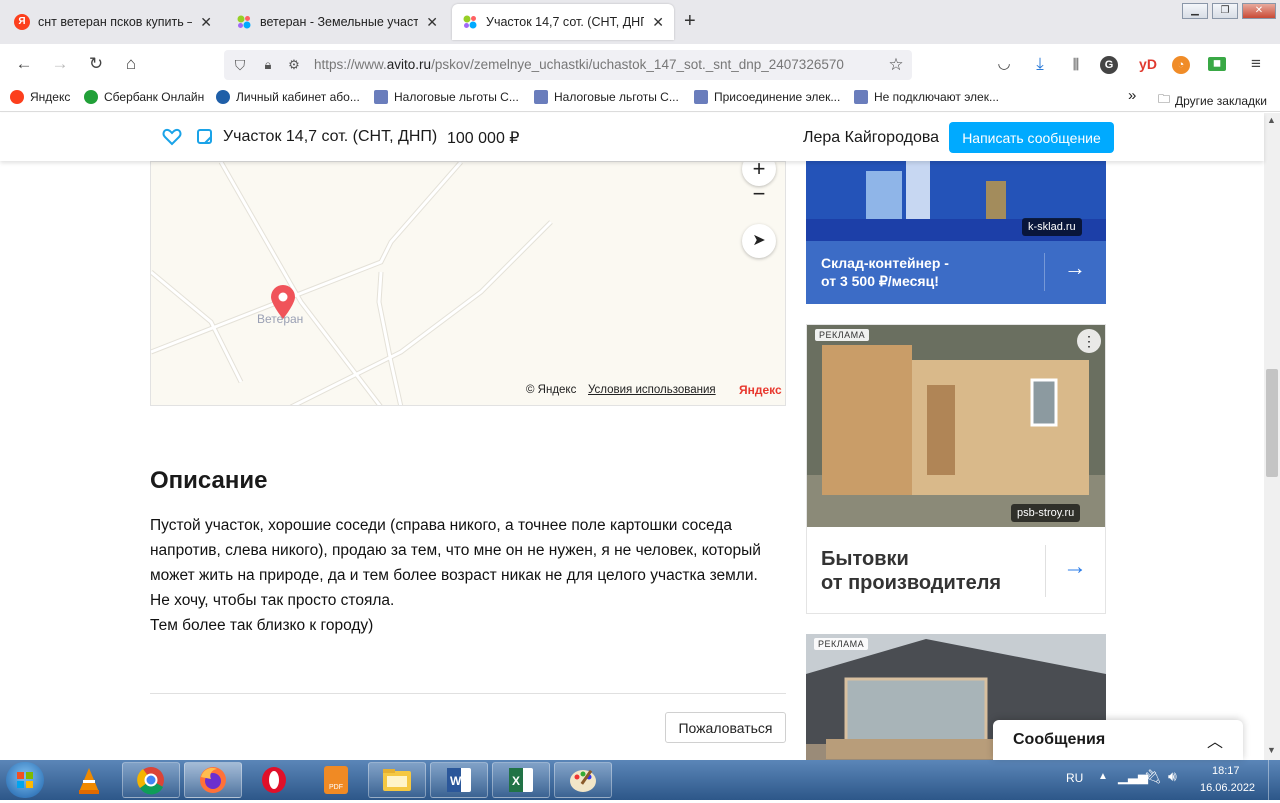 This screenshot has height=803, width=1280. What do you see at coordinates (336, 782) in the screenshot?
I see `pdf-app-icon: PDF` at bounding box center [336, 782].